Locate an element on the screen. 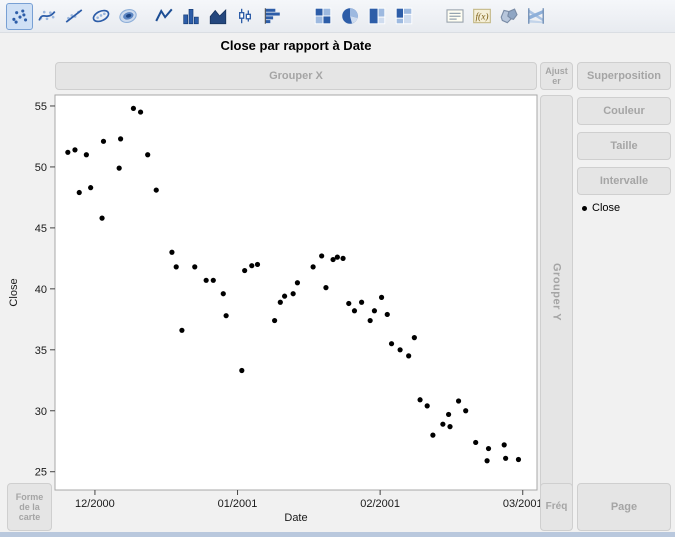 This screenshot has height=537, width=675. toolbar-button-parallel-plot is located at coordinates (535, 16).